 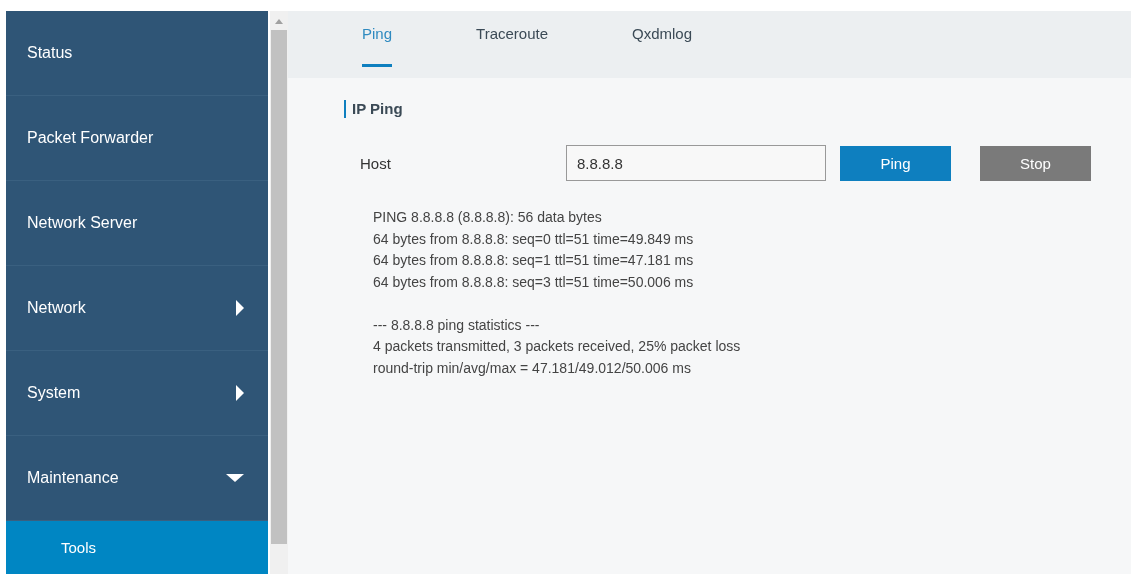 I want to click on sidebar-item: Status, so click(x=137, y=53).